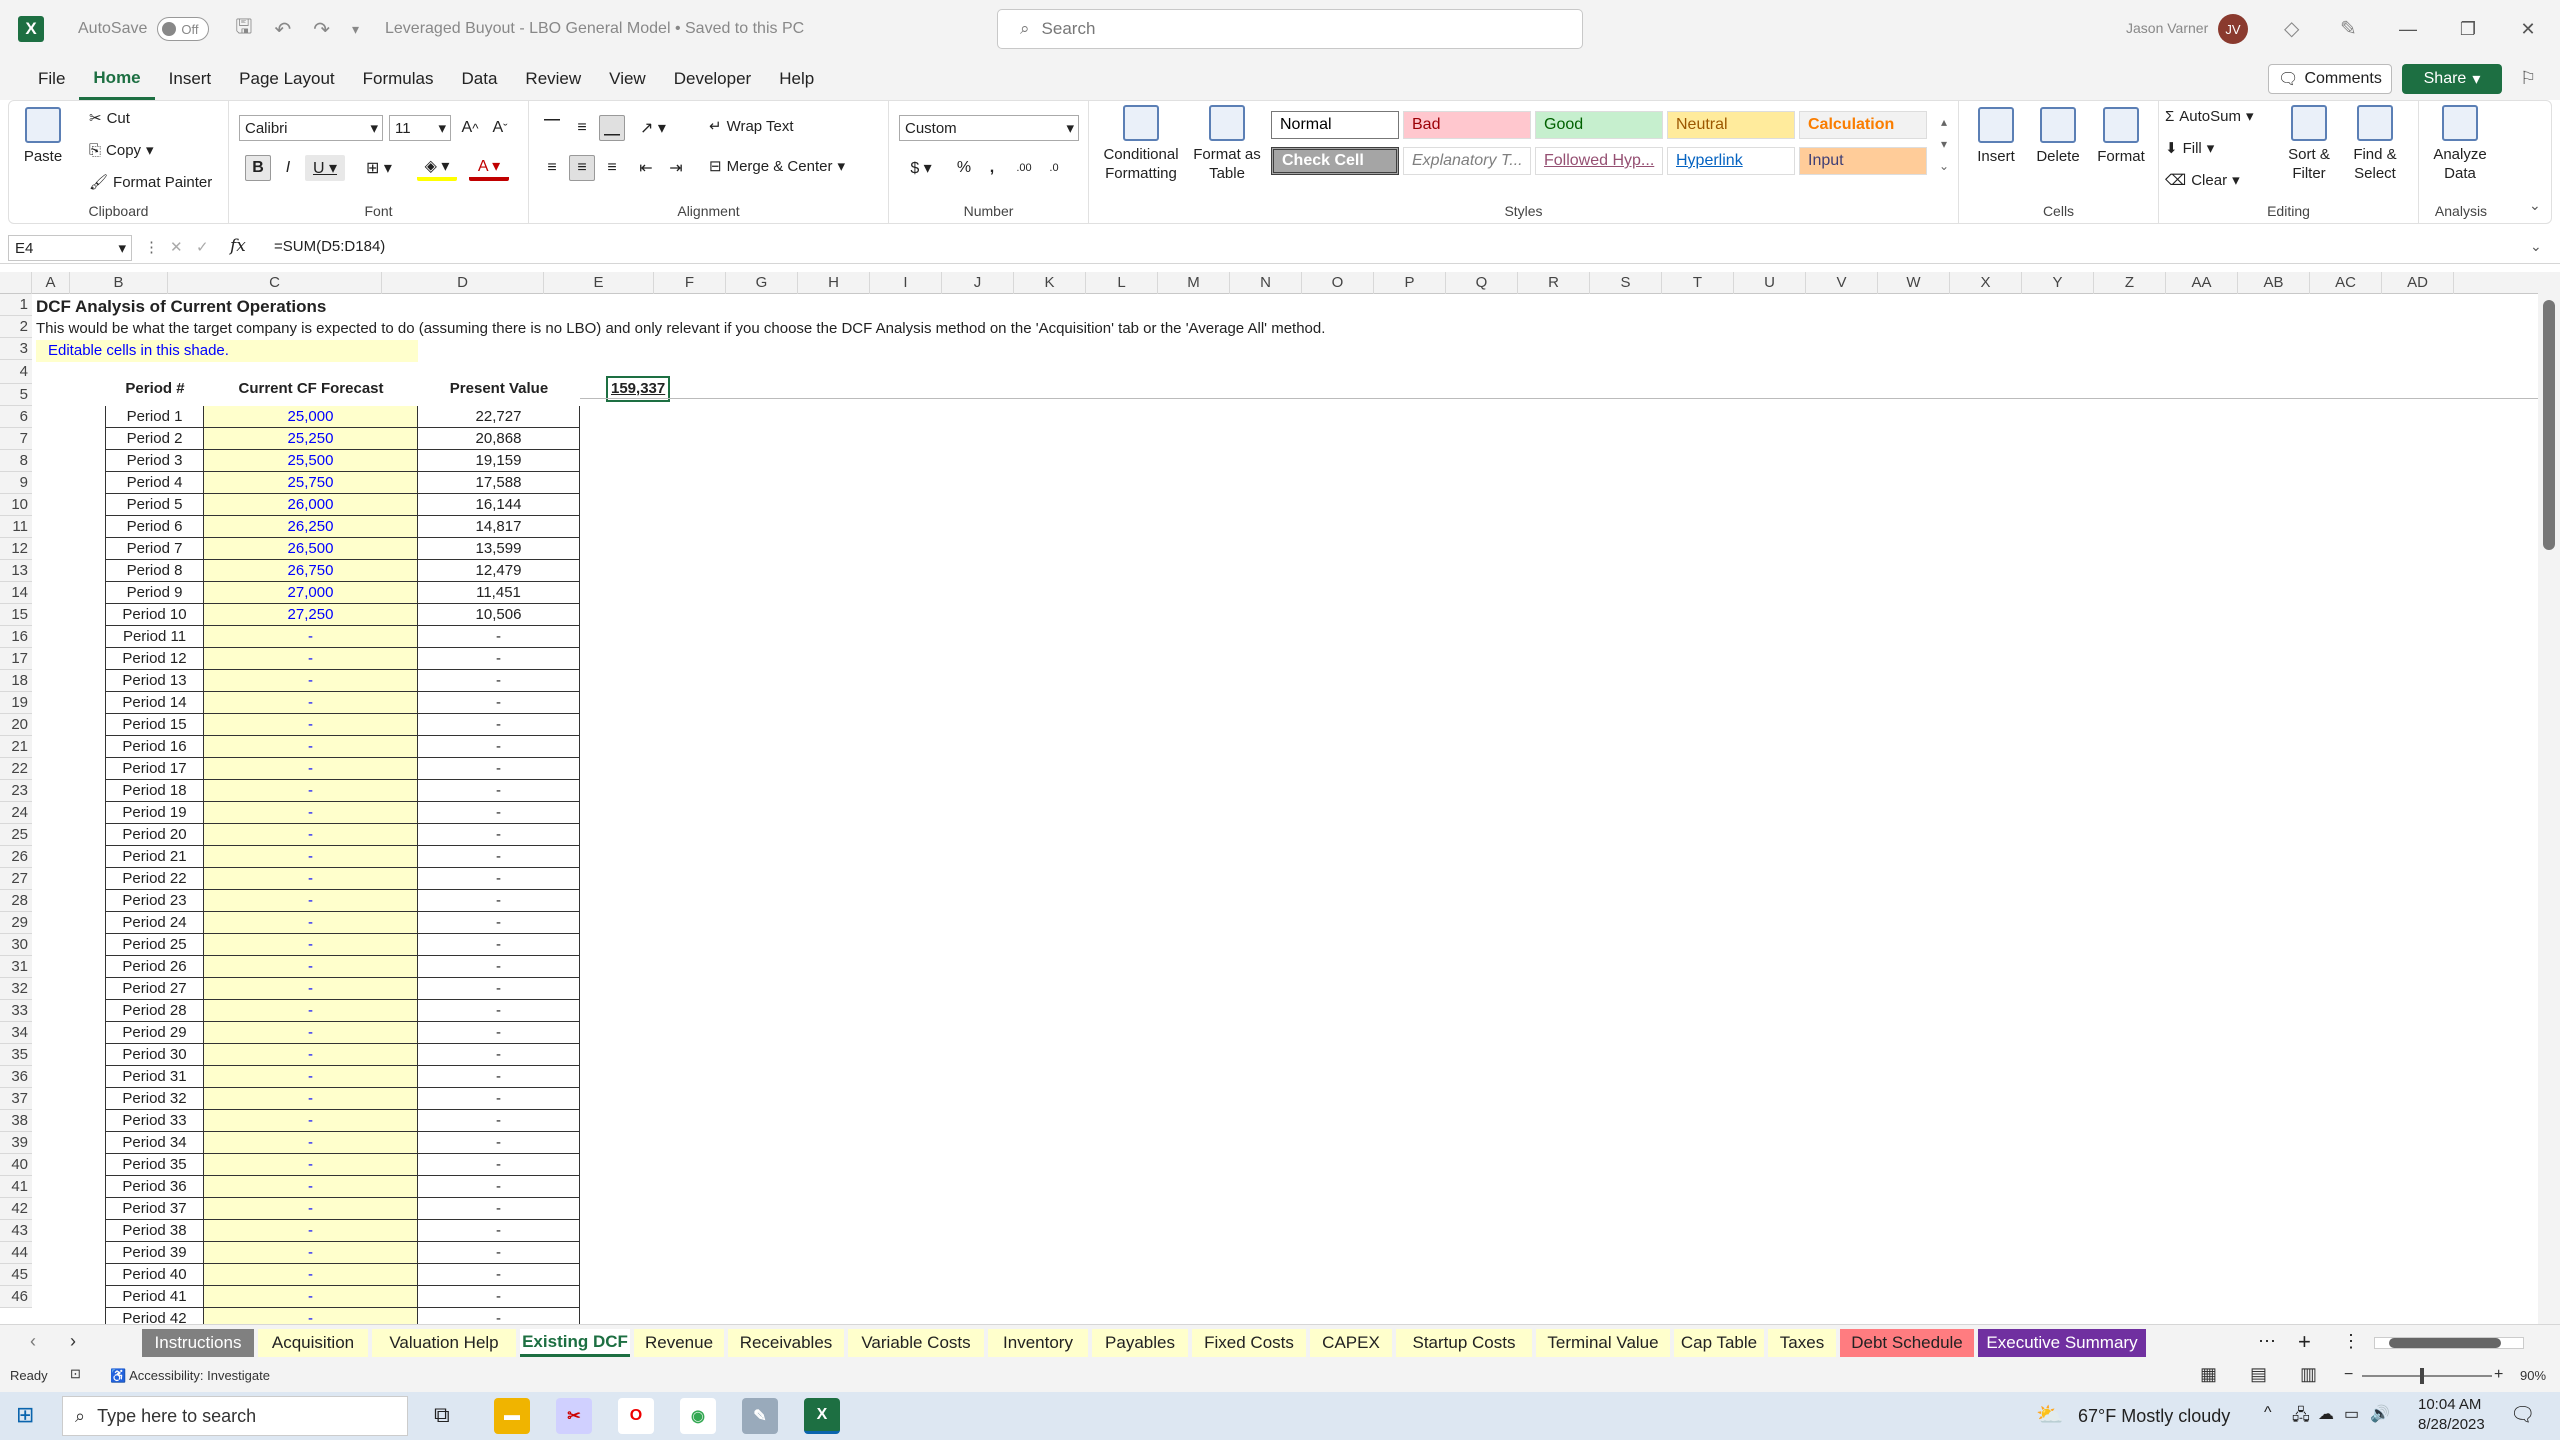 The width and height of the screenshot is (2560, 1440). What do you see at coordinates (1024, 168) in the screenshot?
I see `increase-decimal-icon: .00` at bounding box center [1024, 168].